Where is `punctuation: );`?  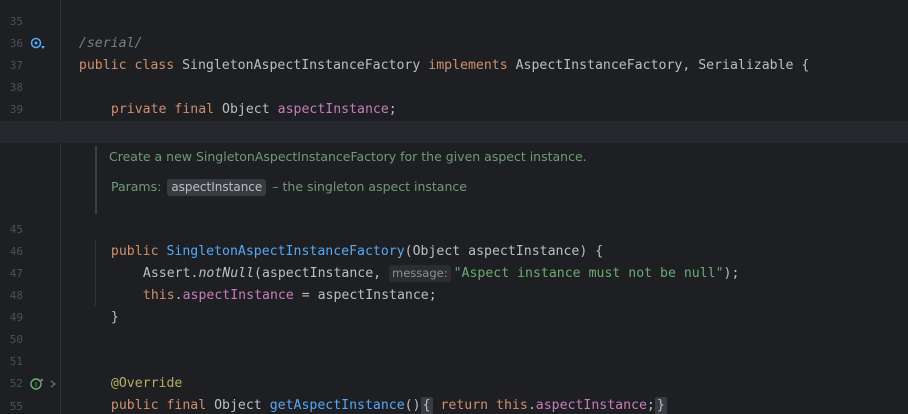
punctuation: ); is located at coordinates (731, 273).